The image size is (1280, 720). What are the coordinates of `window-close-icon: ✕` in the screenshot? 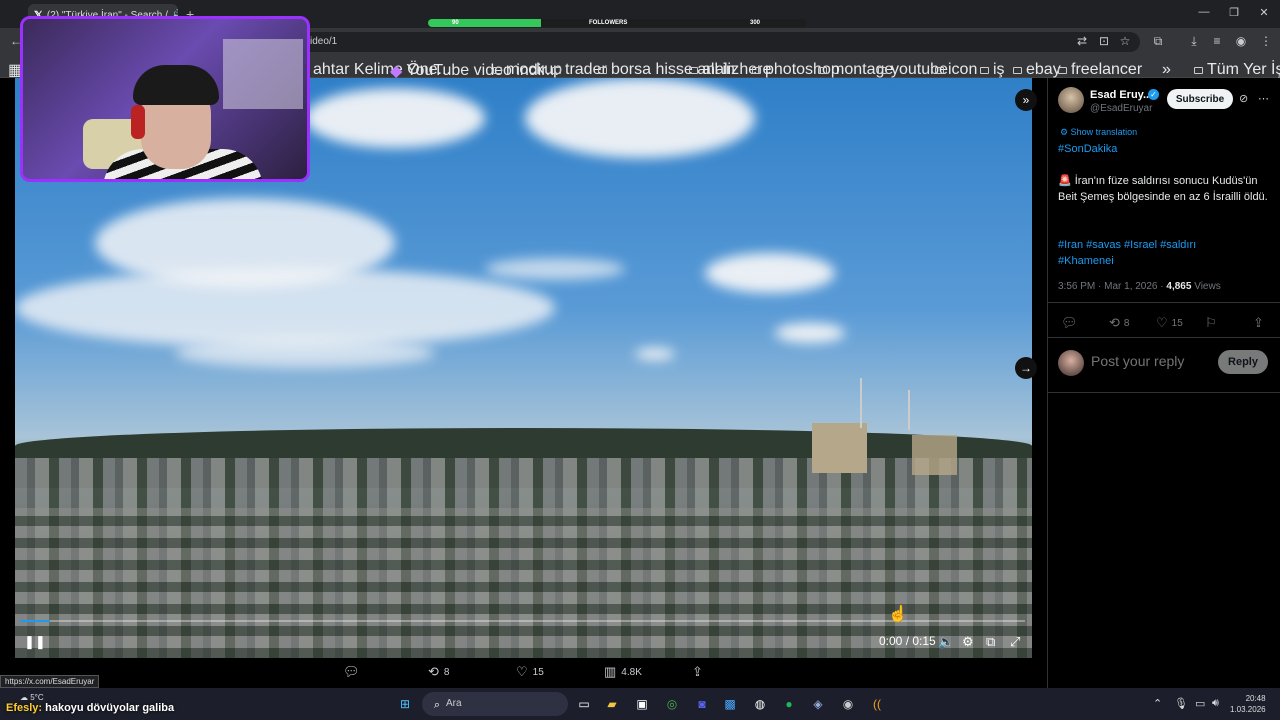 It's located at (1264, 12).